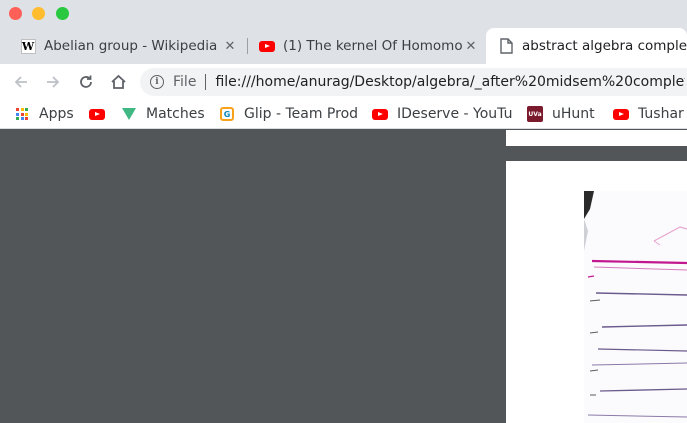 The height and width of the screenshot is (423, 687). I want to click on tab-kernel-homomorphism: (1) The kernel Of Homomorphism ✕, so click(366, 46).